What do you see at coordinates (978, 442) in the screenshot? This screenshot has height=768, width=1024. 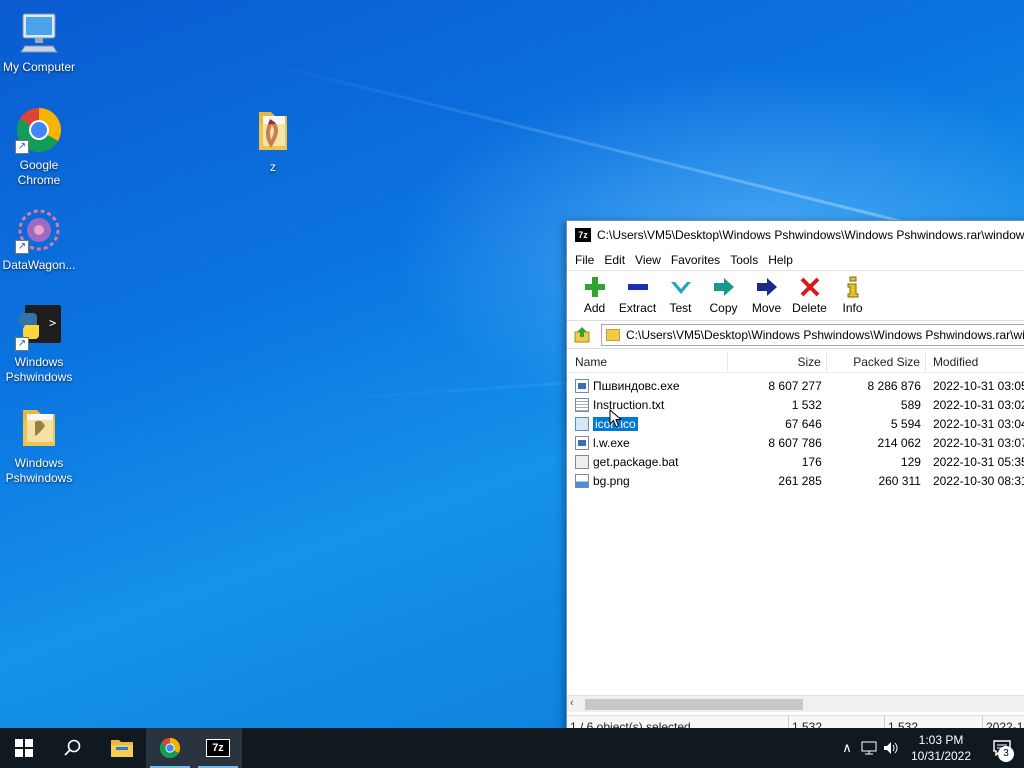 I see `file-modified: 2022-10-31 03:07` at bounding box center [978, 442].